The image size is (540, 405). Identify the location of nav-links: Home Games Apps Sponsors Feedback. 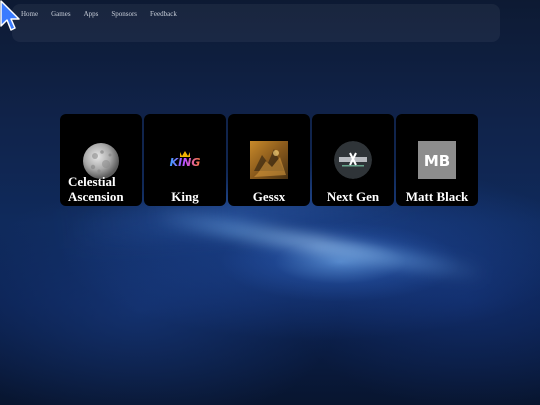
(99, 14).